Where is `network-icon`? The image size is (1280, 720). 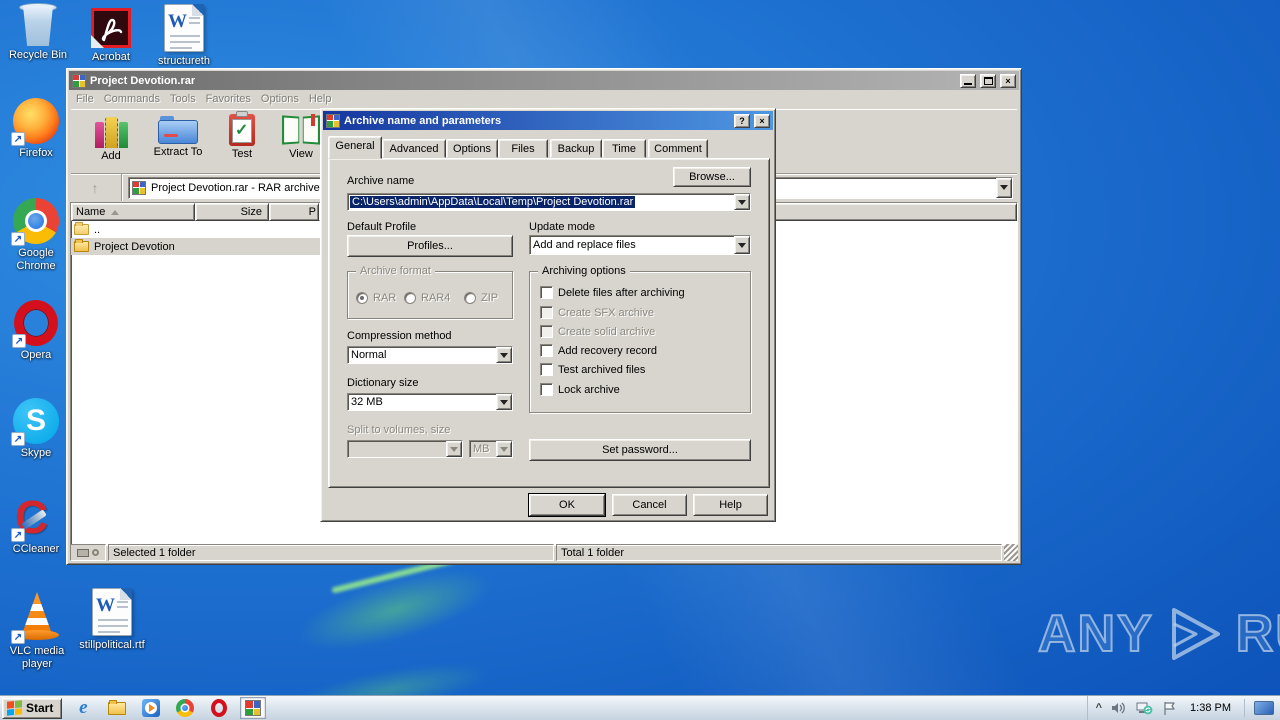
network-icon is located at coordinates (1144, 708).